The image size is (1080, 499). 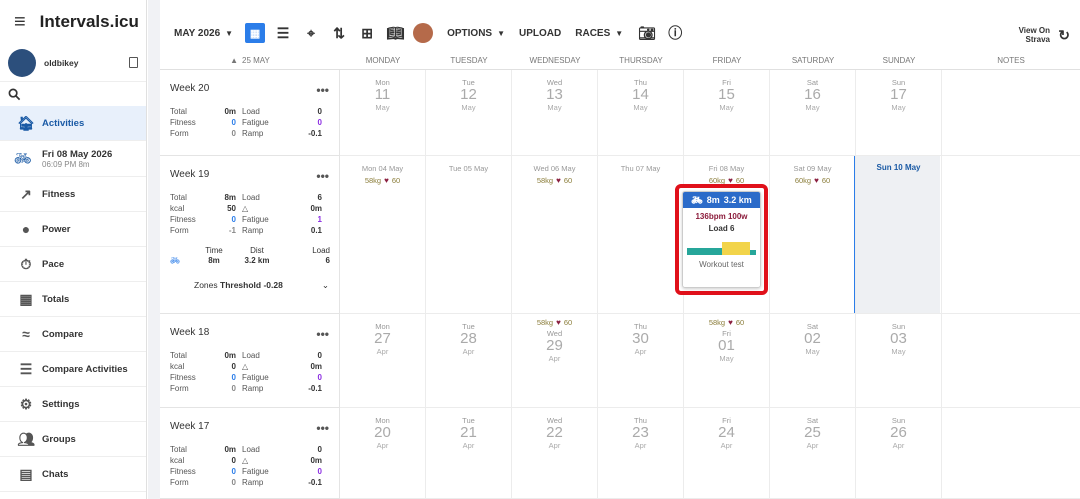 What do you see at coordinates (234, 60) in the screenshot?
I see `chevron-up-icon: ▲` at bounding box center [234, 60].